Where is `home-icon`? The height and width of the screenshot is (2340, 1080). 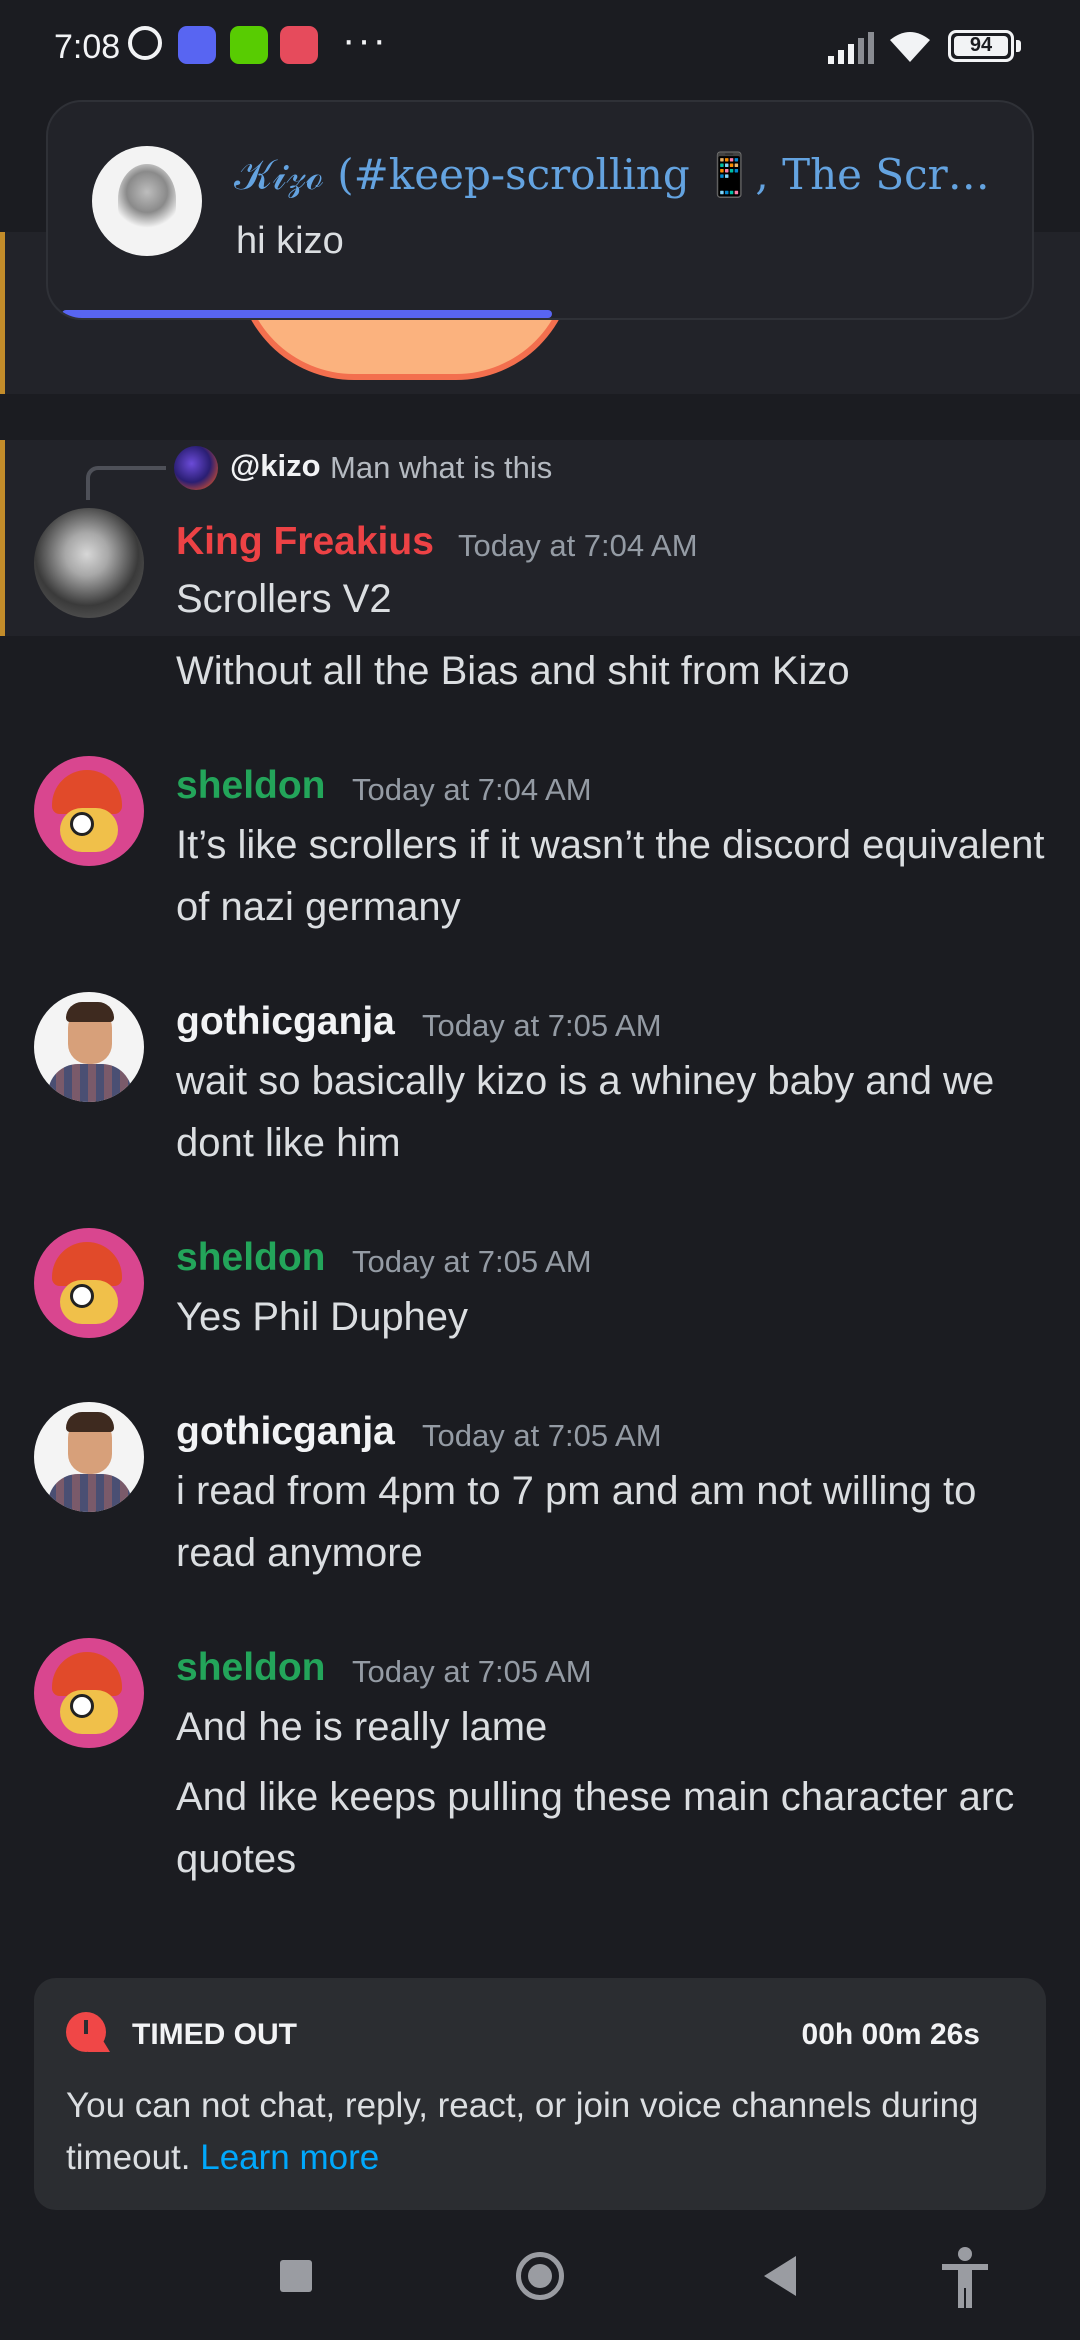
home-icon is located at coordinates (540, 2276).